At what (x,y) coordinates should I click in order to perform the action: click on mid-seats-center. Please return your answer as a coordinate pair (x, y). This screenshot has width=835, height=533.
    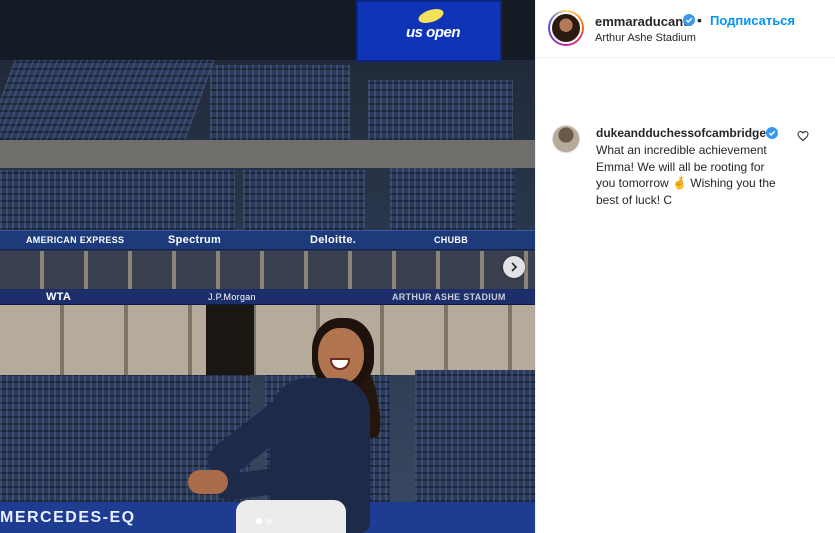
    Looking at the image, I should click on (304, 200).